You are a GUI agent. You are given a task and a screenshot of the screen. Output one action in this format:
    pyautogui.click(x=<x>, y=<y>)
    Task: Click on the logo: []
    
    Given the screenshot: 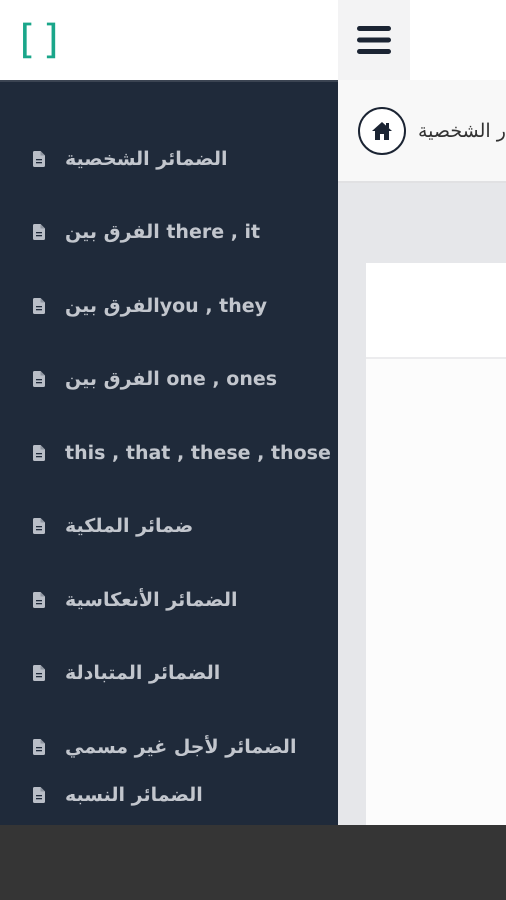 What is the action you would take?
    pyautogui.click(x=40, y=40)
    